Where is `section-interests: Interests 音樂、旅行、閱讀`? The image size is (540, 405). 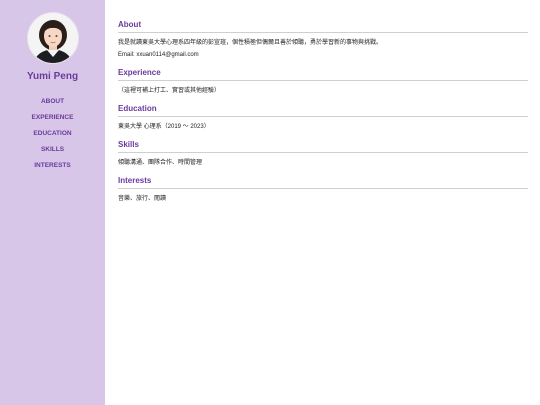
section-interests: Interests 音樂、旅行、閱讀 is located at coordinates (323, 189).